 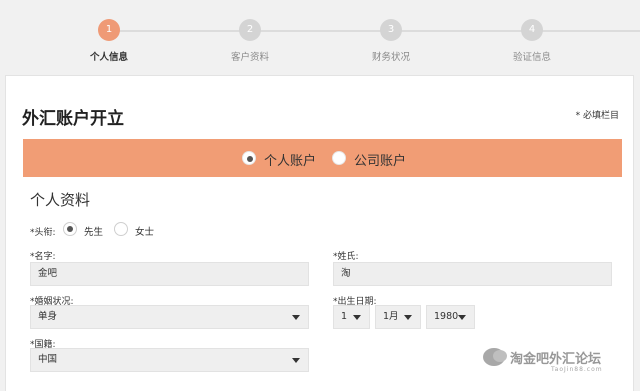 I want to click on last-name-field: 淘, so click(x=472, y=274).